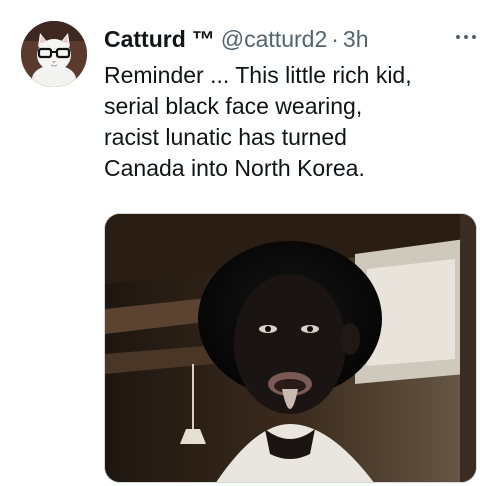  Describe the element at coordinates (203, 39) in the screenshot. I see `trademark-badge: ™` at that location.